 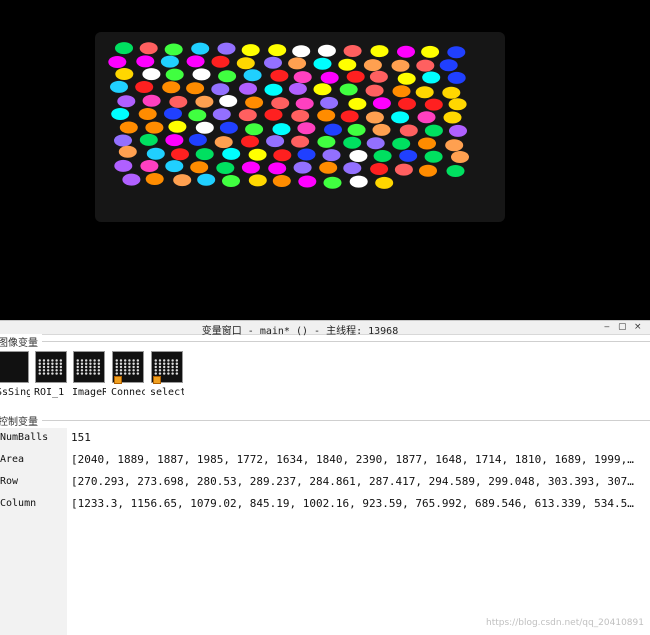 I want to click on maximize-icon: ▢, so click(x=622, y=327).